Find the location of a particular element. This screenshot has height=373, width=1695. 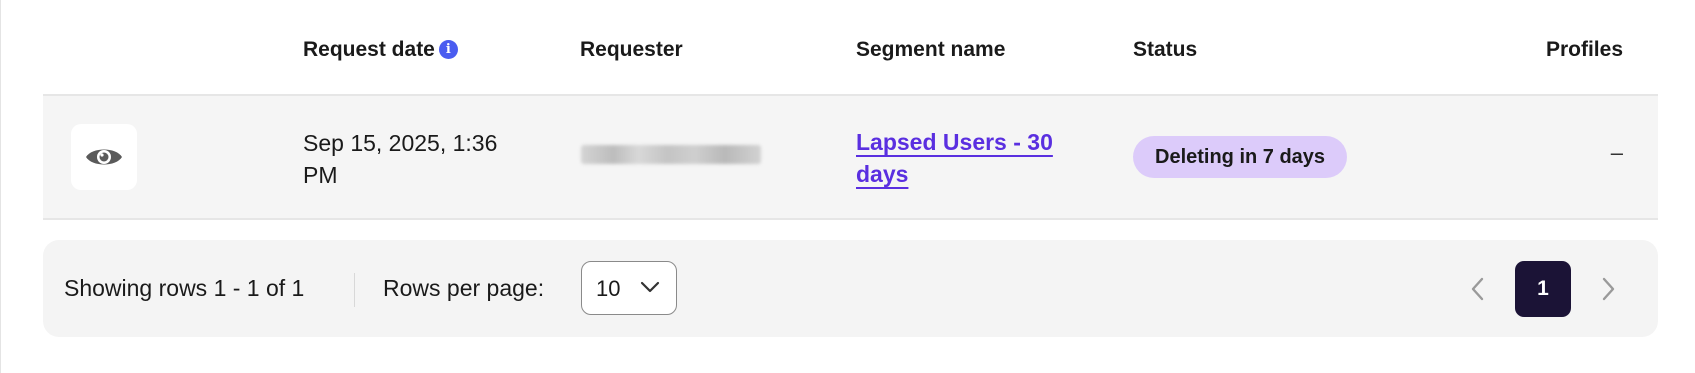

rows-per-page-value: 10 is located at coordinates (608, 288).